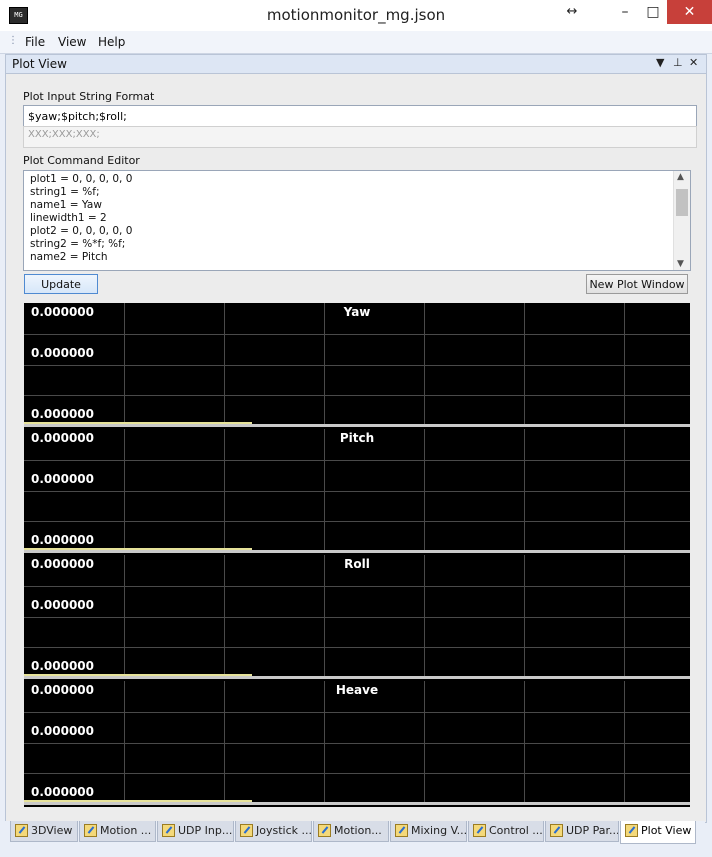 This screenshot has width=712, height=857. What do you see at coordinates (13, 40) in the screenshot?
I see `grip-icon: ⋮` at bounding box center [13, 40].